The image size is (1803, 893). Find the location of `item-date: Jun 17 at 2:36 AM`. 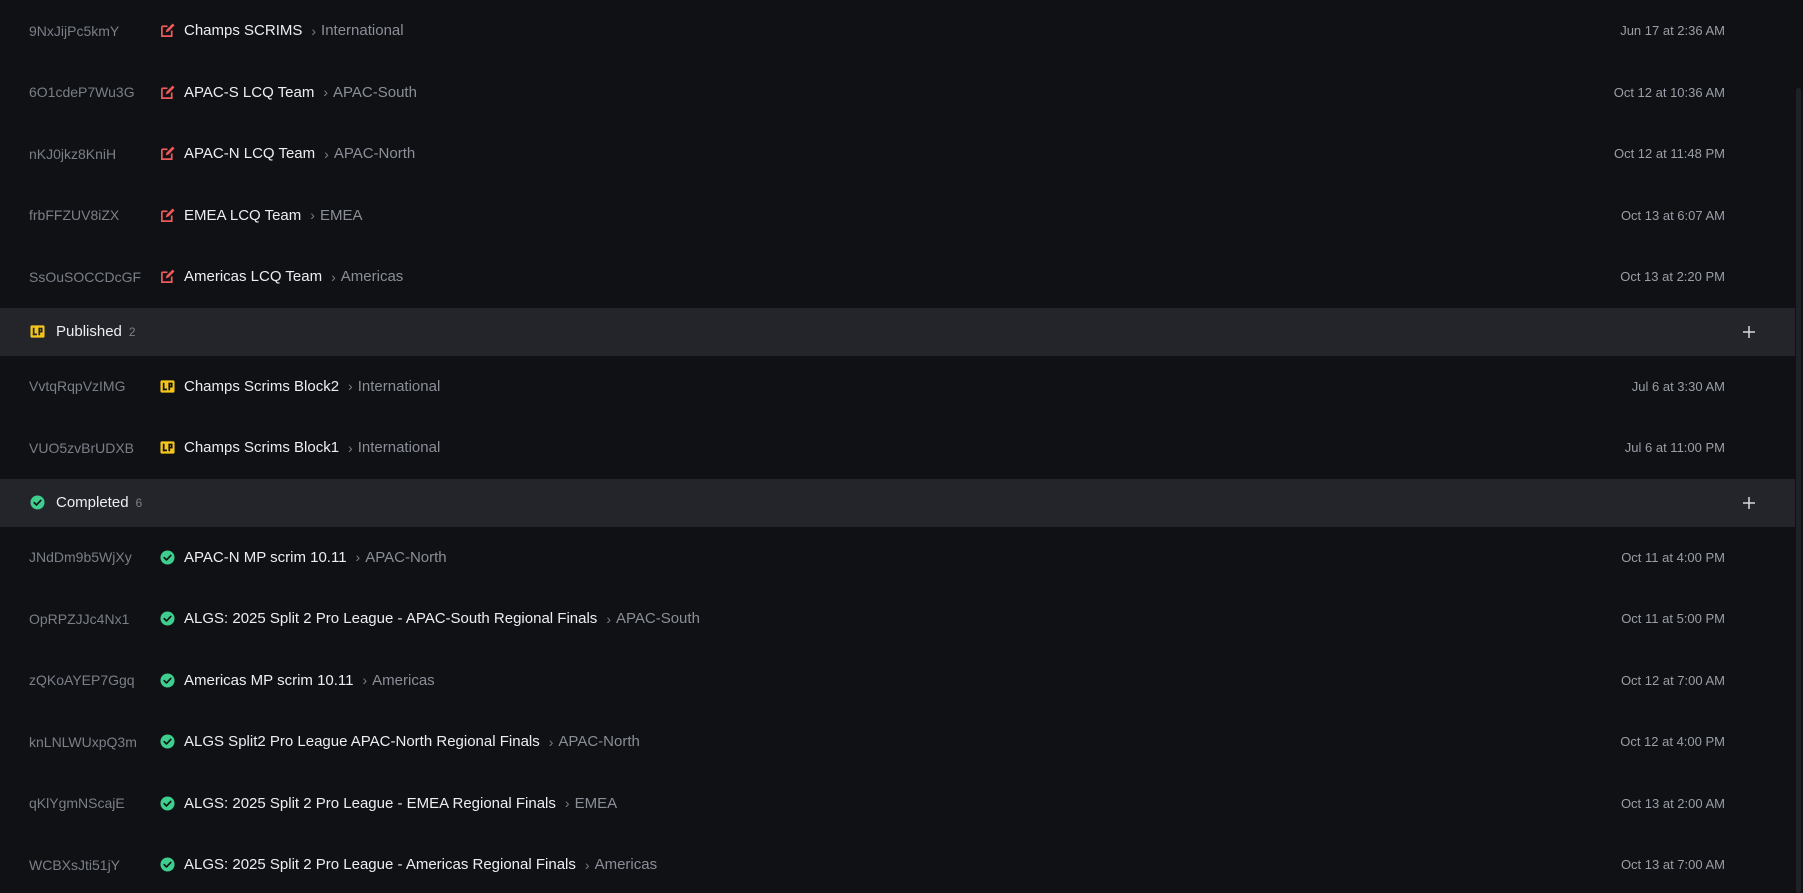

item-date: Jun 17 at 2:36 AM is located at coordinates (1672, 31).